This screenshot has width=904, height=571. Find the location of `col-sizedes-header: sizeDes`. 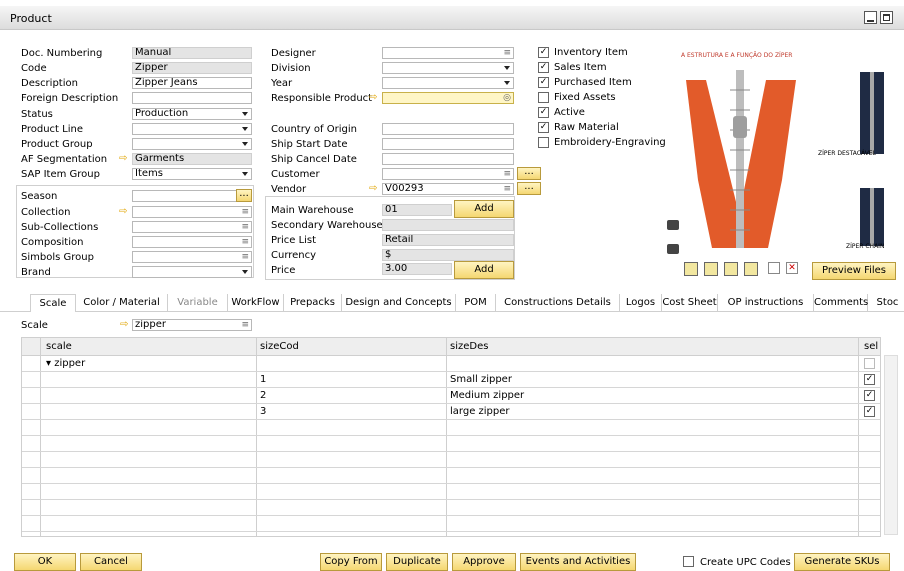

col-sizedes-header: sizeDes is located at coordinates (469, 346).